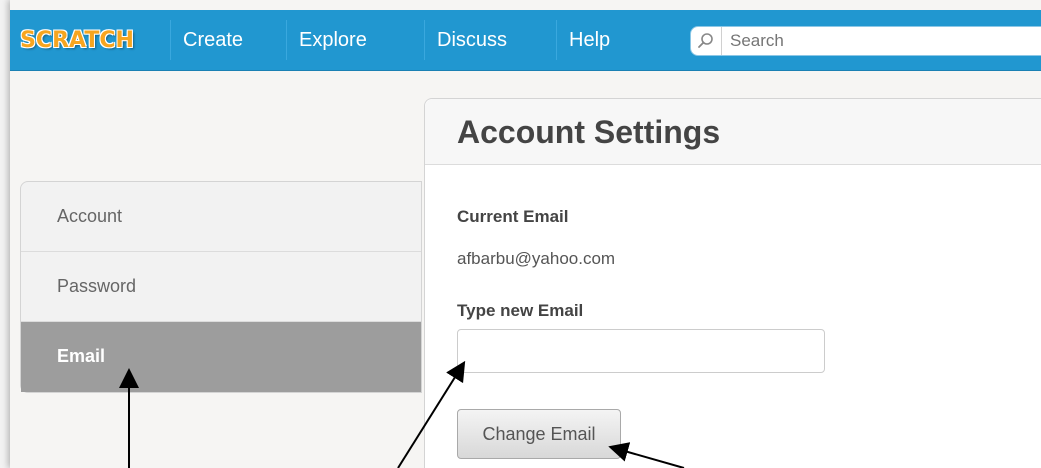  Describe the element at coordinates (589, 132) in the screenshot. I see `page-title: Account Settings` at that location.